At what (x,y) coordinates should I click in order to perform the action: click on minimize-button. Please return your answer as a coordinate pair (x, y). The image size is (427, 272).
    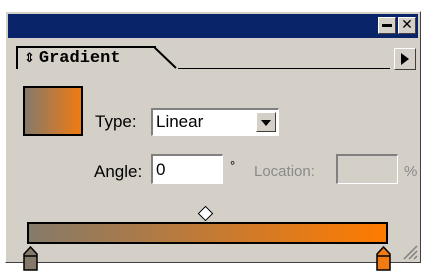
    Looking at the image, I should click on (387, 25).